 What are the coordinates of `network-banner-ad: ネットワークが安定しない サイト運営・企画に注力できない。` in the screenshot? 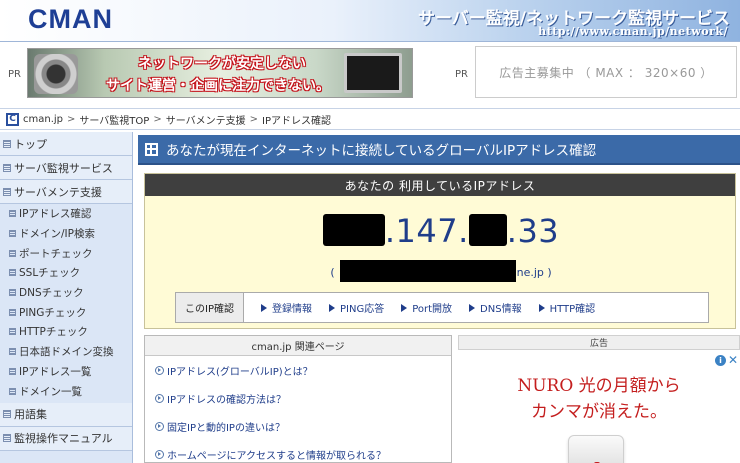 It's located at (220, 73).